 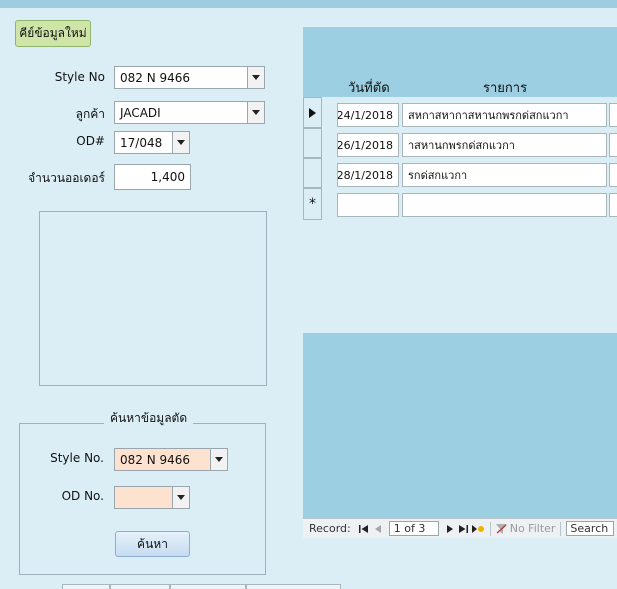 What do you see at coordinates (153, 298) in the screenshot?
I see `image-frame` at bounding box center [153, 298].